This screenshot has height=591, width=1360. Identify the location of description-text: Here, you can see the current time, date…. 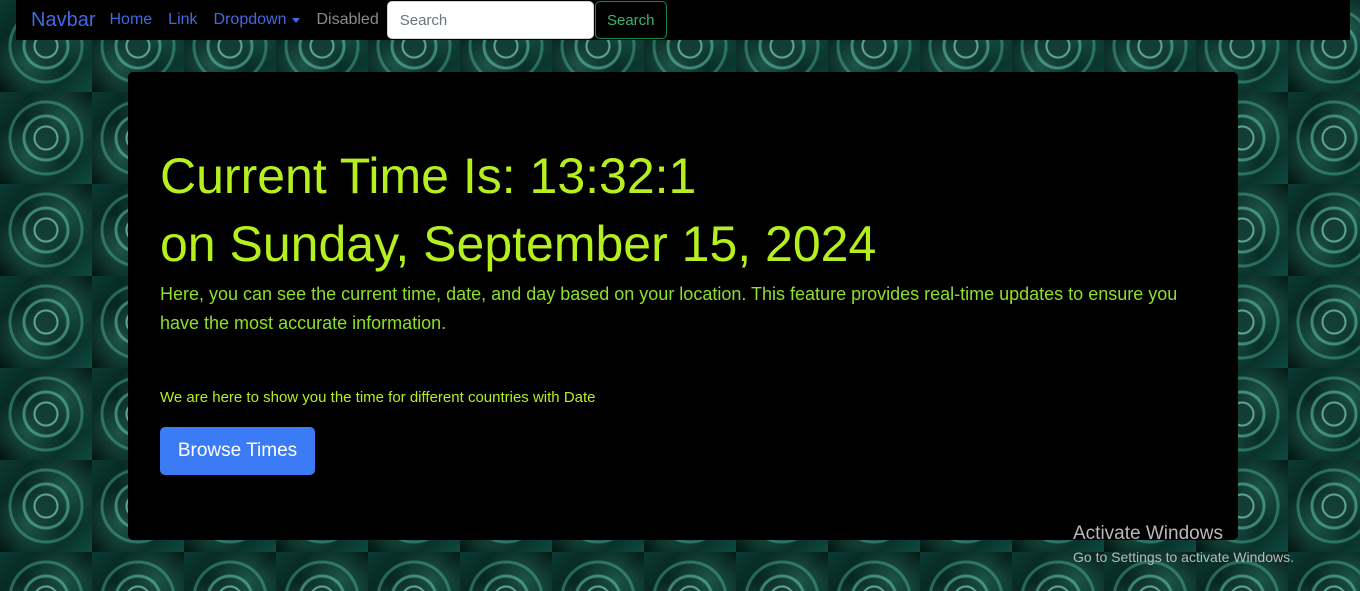
(669, 308).